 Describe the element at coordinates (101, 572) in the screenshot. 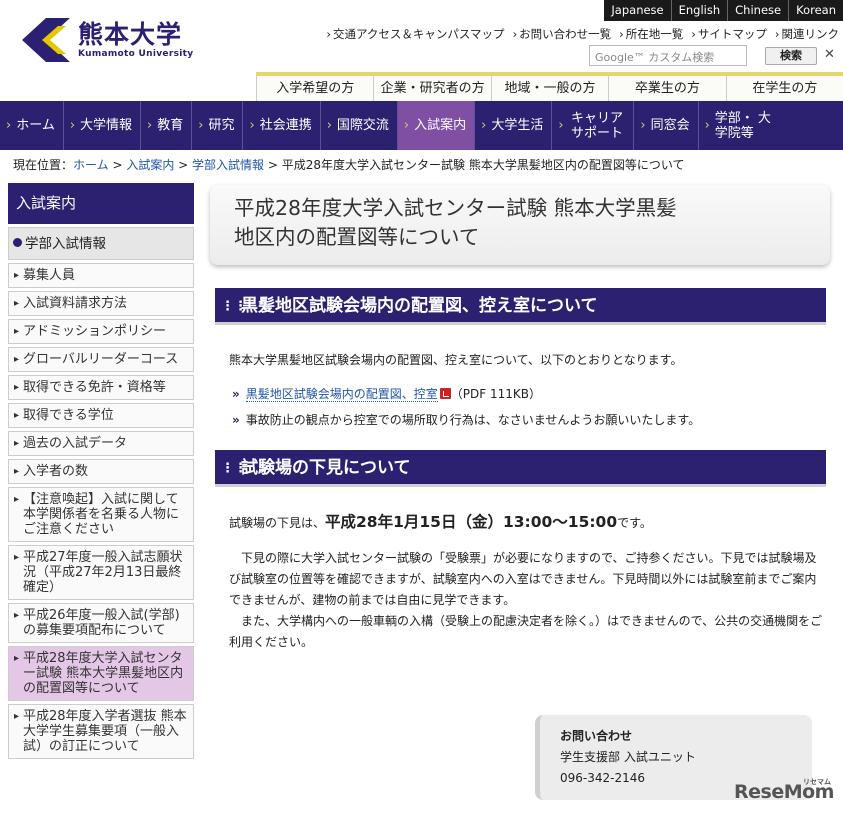

I see `sidebar-item: 平成27年度一般入試志願状況（平成27年2月13日最終確定）` at that location.